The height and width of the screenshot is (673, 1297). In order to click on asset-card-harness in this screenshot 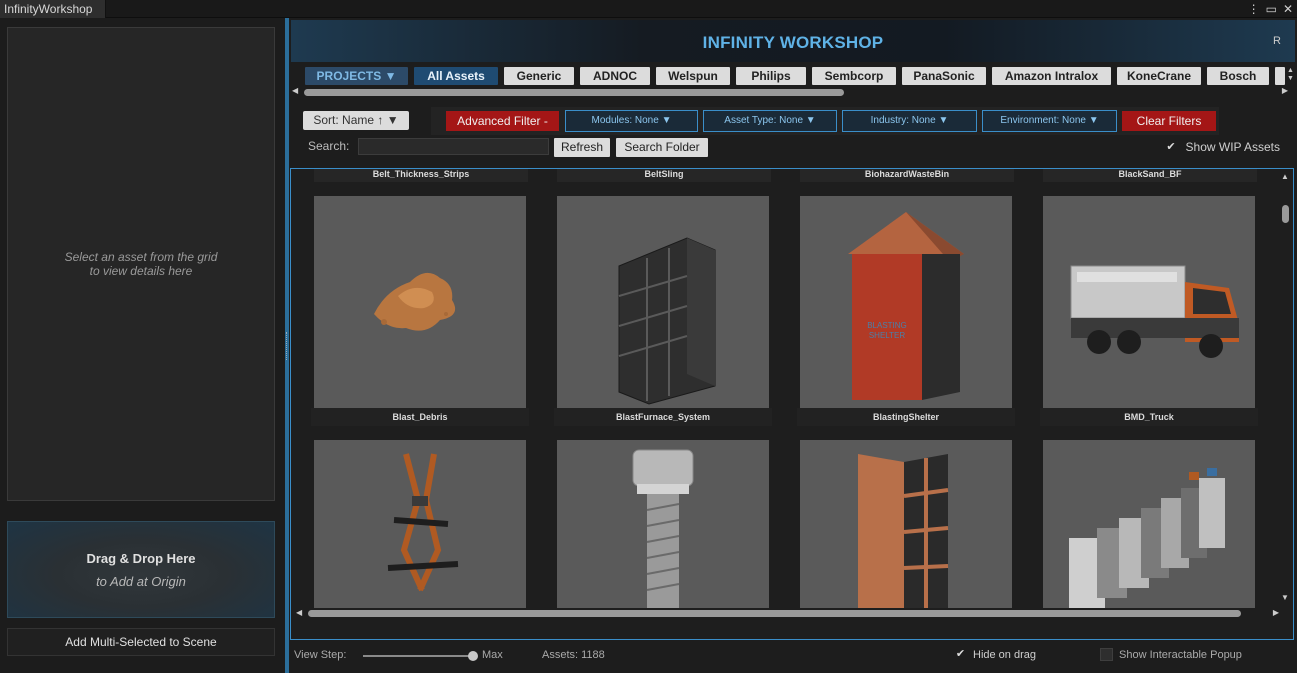, I will do `click(420, 524)`.